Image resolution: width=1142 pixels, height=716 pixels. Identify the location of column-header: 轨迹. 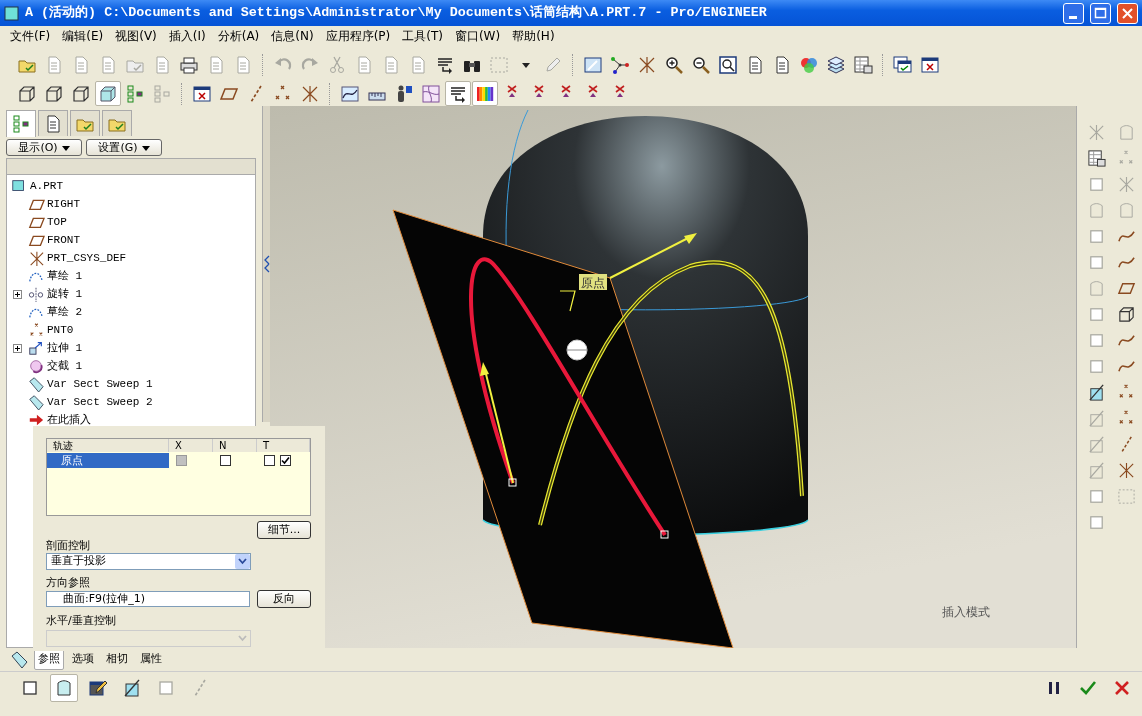
(108, 445).